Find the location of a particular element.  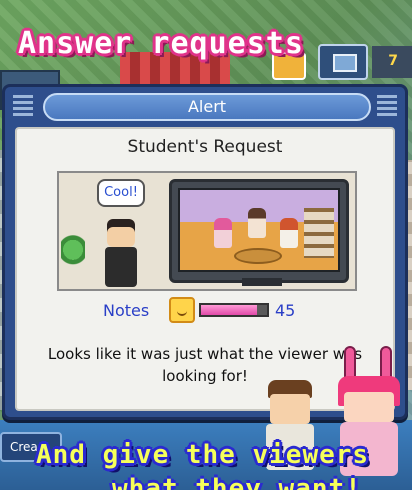

notes-row: Notes 45 is located at coordinates (205, 311).